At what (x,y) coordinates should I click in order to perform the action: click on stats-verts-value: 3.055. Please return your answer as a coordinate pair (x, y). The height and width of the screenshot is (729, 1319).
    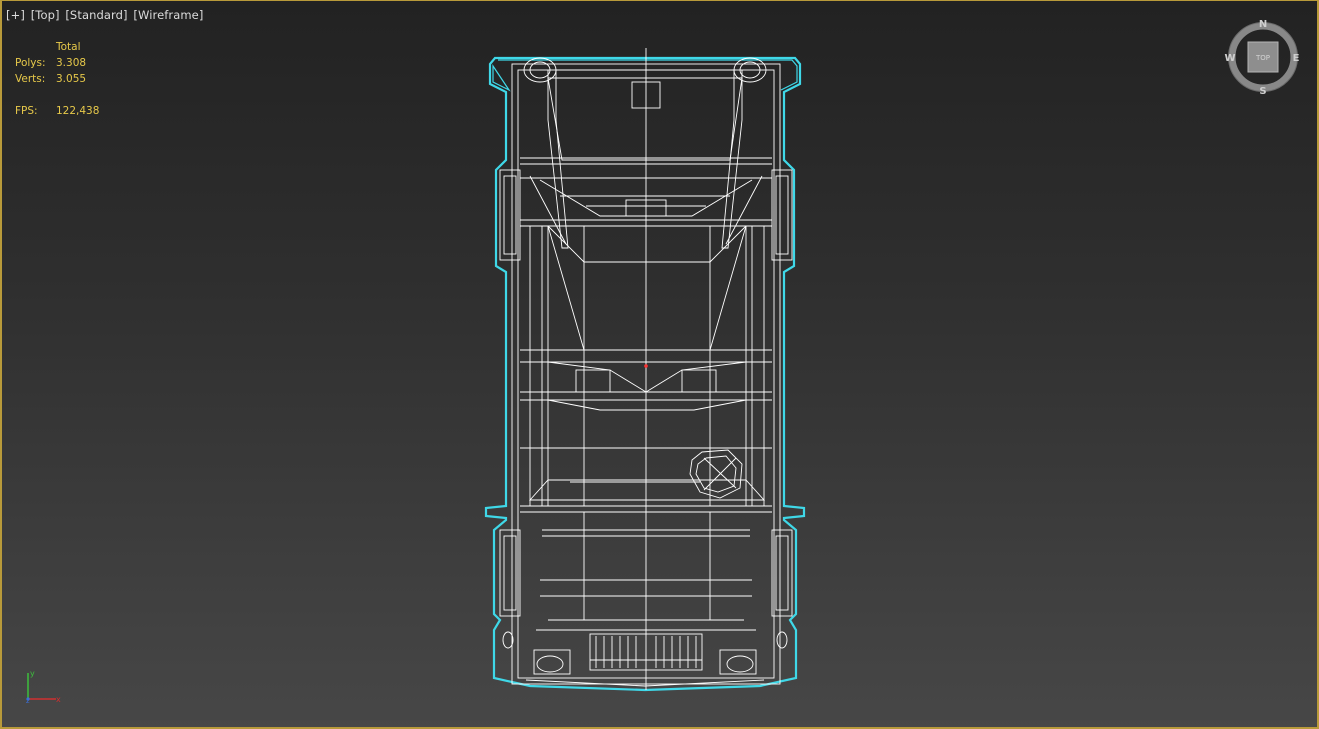
    Looking at the image, I should click on (71, 79).